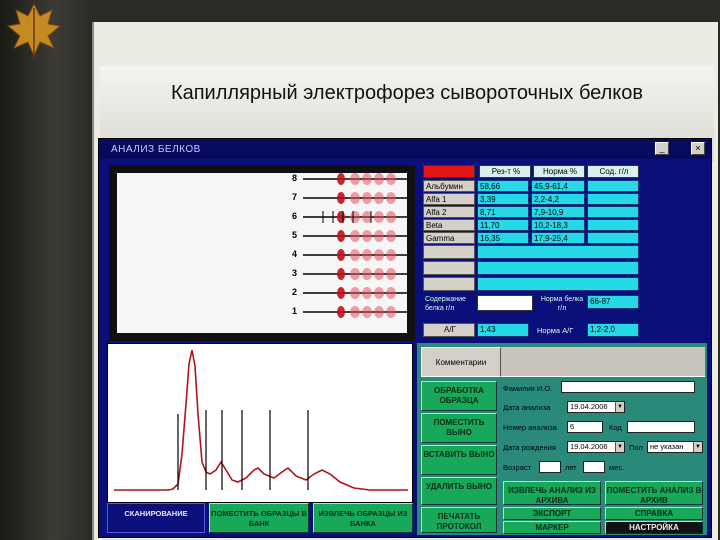 This screenshot has width=720, height=540. Describe the element at coordinates (459, 396) in the screenshot. I see `process-sample-button: ОБРАБОТКА ОБРАЗЦА` at that location.